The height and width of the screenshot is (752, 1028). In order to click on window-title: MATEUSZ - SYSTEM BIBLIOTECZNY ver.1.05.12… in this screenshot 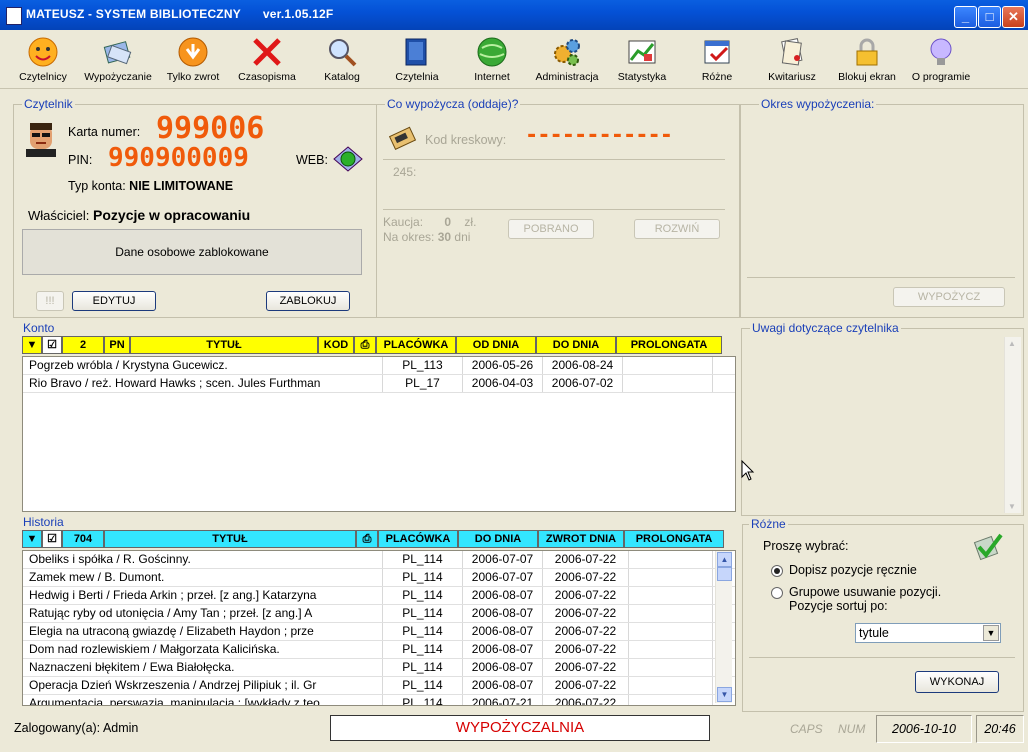, I will do `click(180, 14)`.